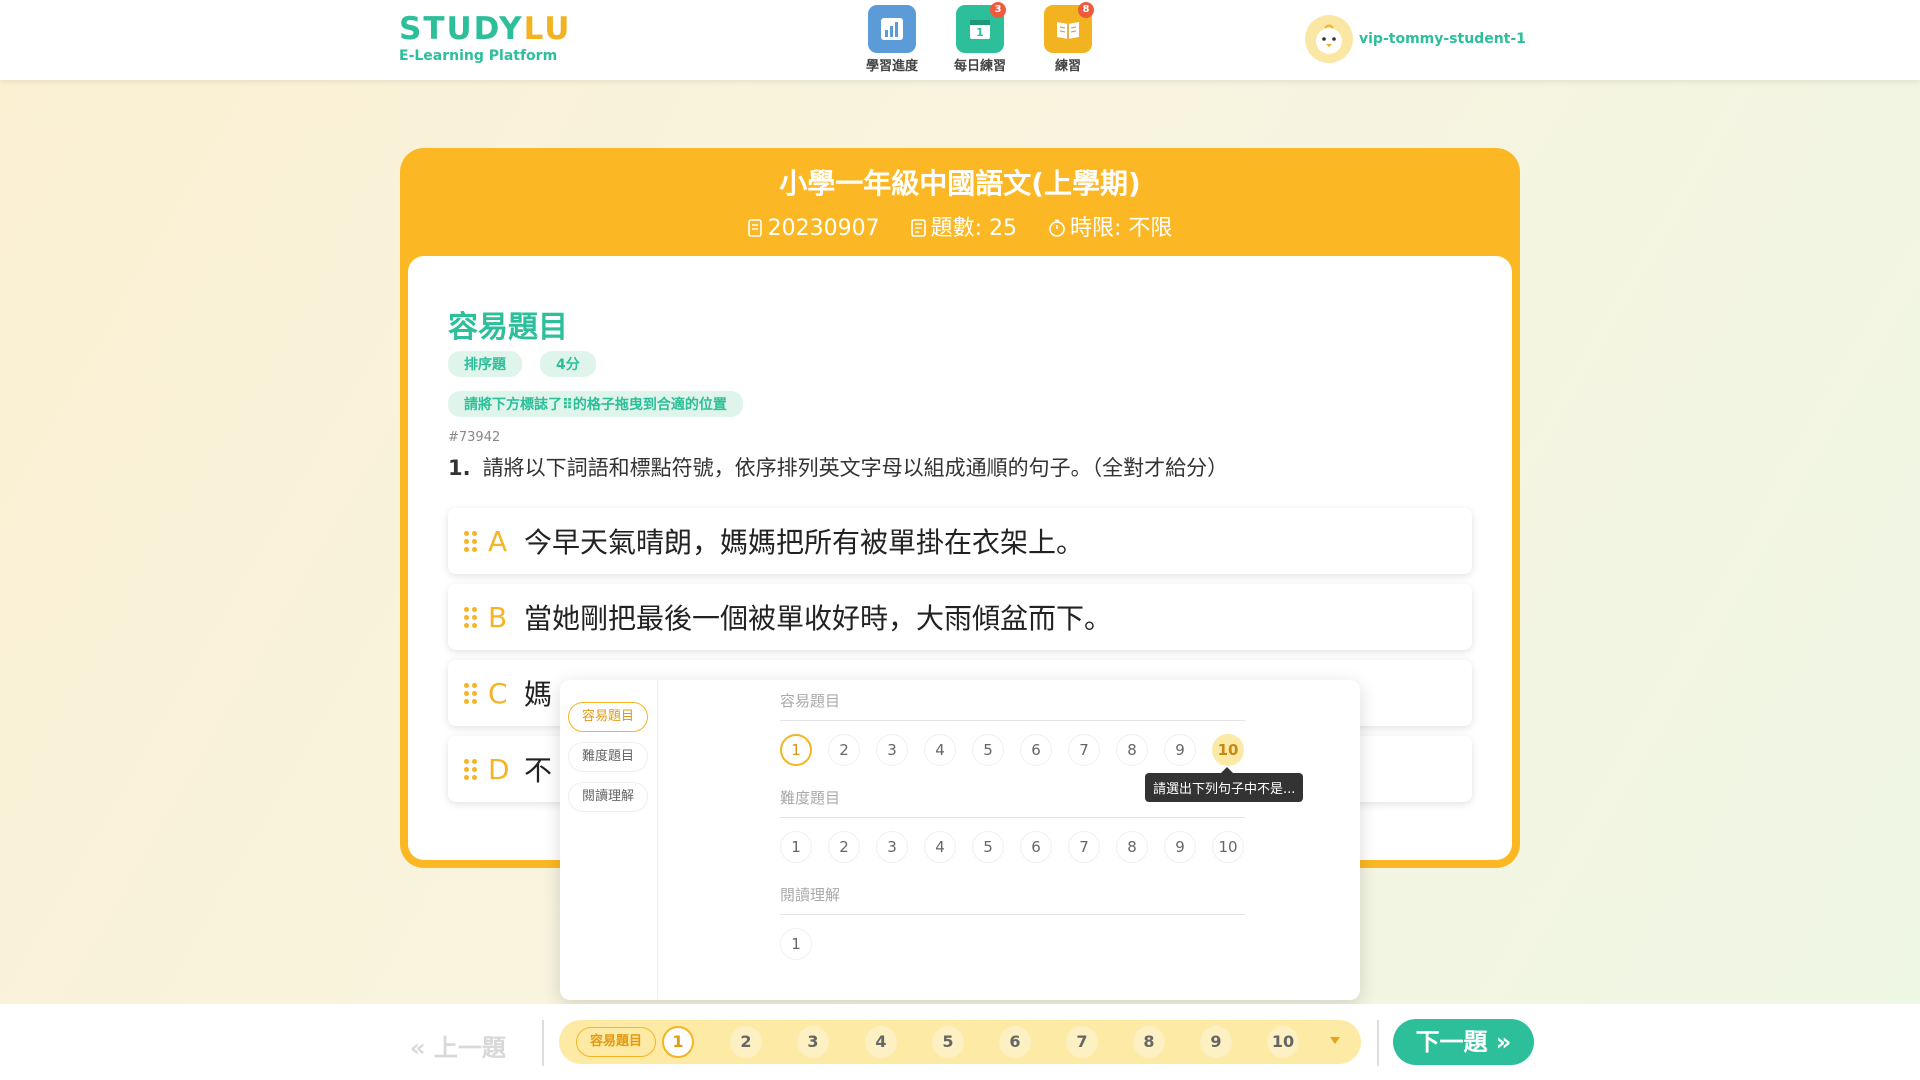 The image size is (1920, 1080). I want to click on question-id: #73942, so click(474, 437).